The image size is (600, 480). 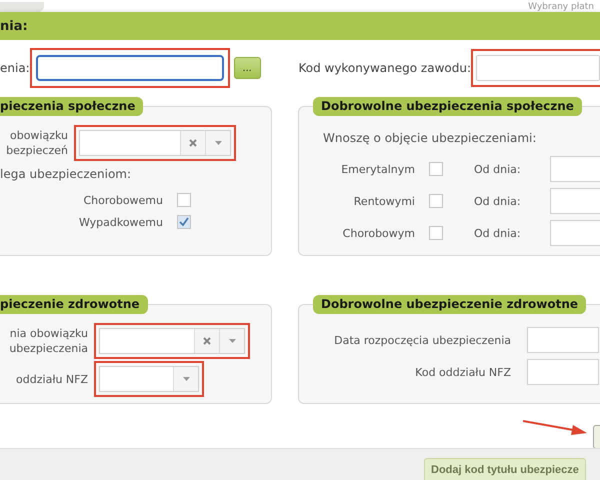 What do you see at coordinates (48, 341) in the screenshot?
I see `field-label: nia obowiązku ubezpieczenia` at bounding box center [48, 341].